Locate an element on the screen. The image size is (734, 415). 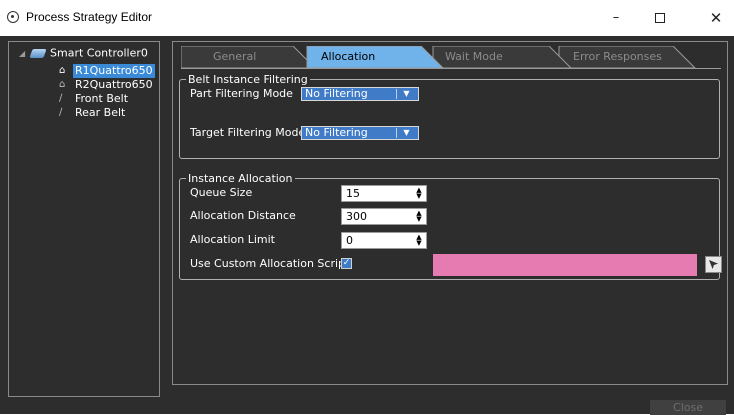
maximize-icon is located at coordinates (660, 17).